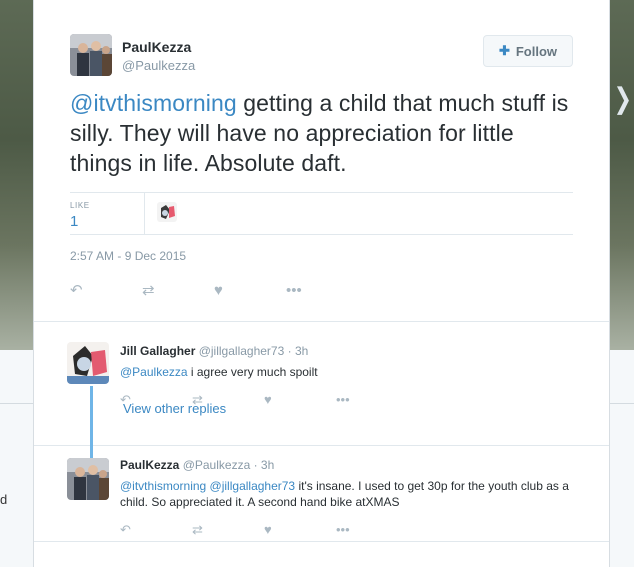 This screenshot has height=567, width=634. Describe the element at coordinates (623, 99) in the screenshot. I see `next-arrow-icon: ❯` at that location.